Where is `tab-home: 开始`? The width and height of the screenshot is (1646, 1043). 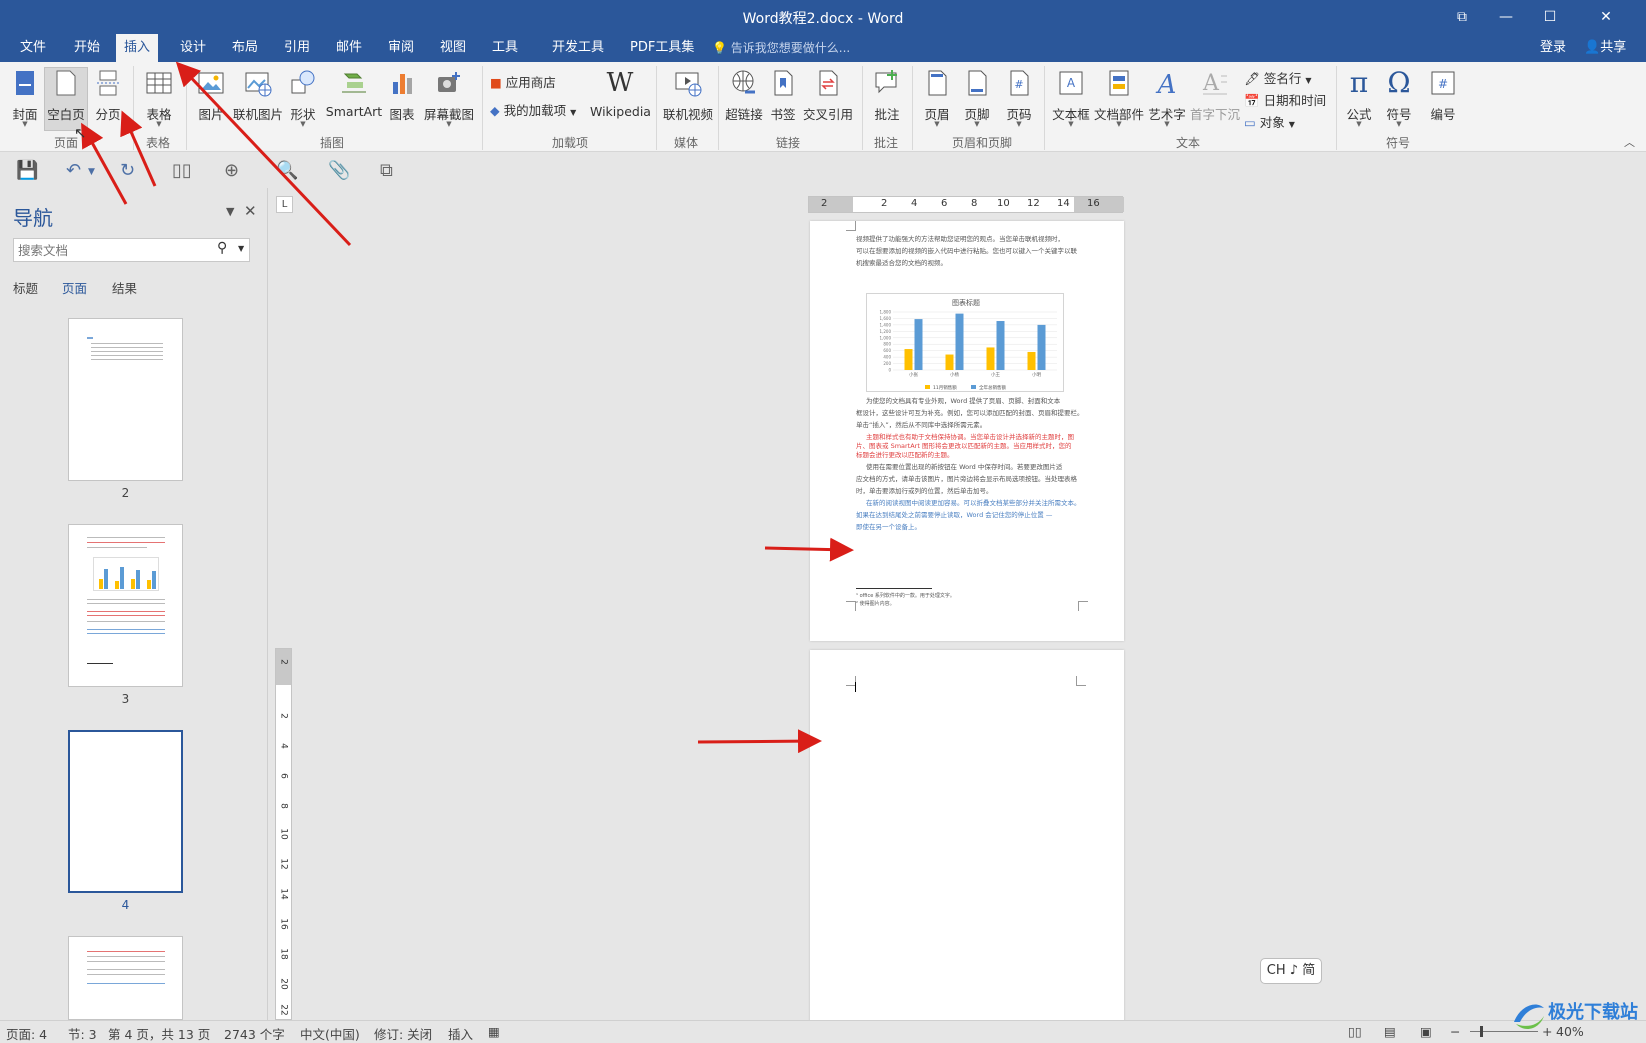
tab-home: 开始 is located at coordinates (87, 48).